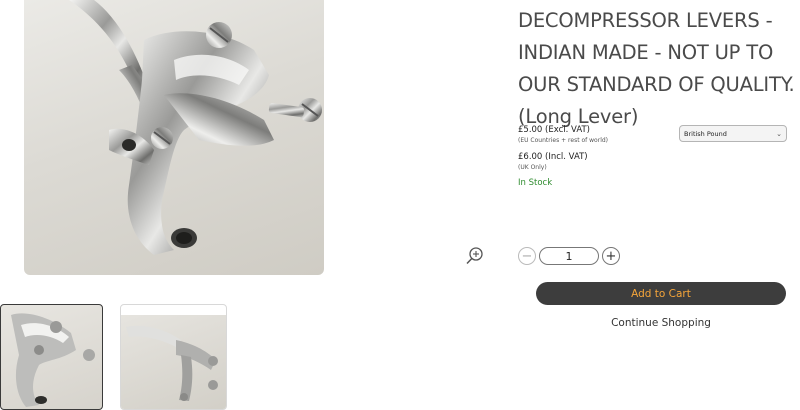 The width and height of the screenshot is (800, 410). What do you see at coordinates (535, 183) in the screenshot?
I see `stock-status: In Stock` at bounding box center [535, 183].